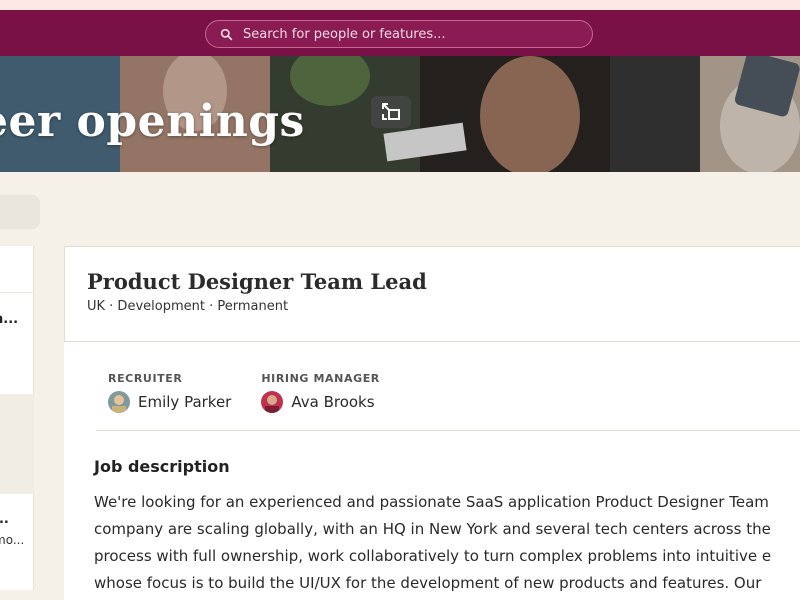  I want to click on search-icon, so click(226, 34).